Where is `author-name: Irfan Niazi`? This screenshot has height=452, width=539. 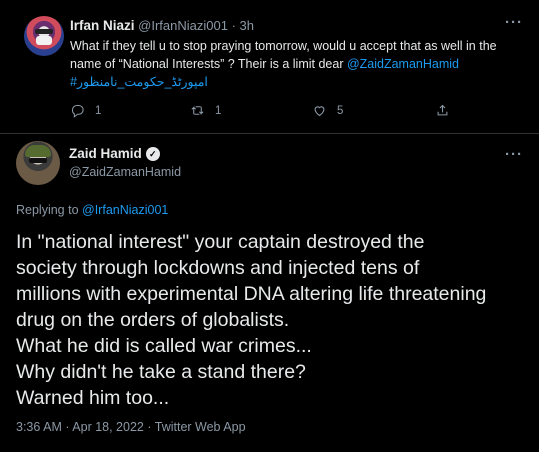
author-name: Irfan Niazi is located at coordinates (102, 25).